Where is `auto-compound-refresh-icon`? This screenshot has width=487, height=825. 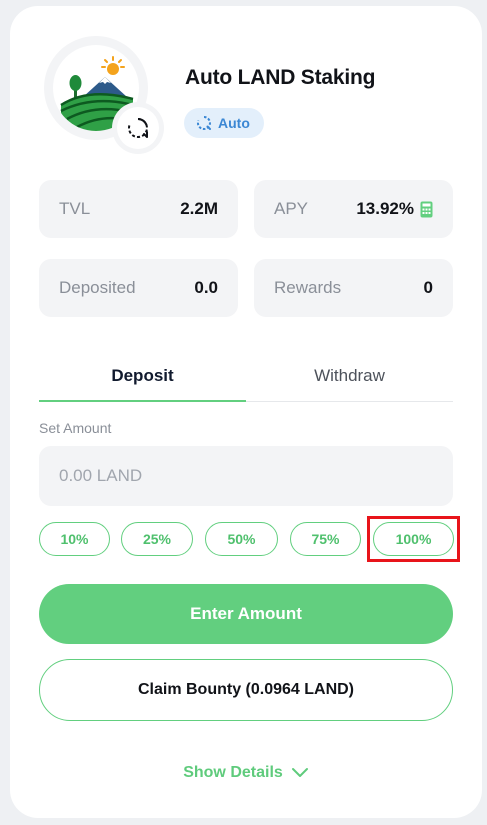 auto-compound-refresh-icon is located at coordinates (138, 127).